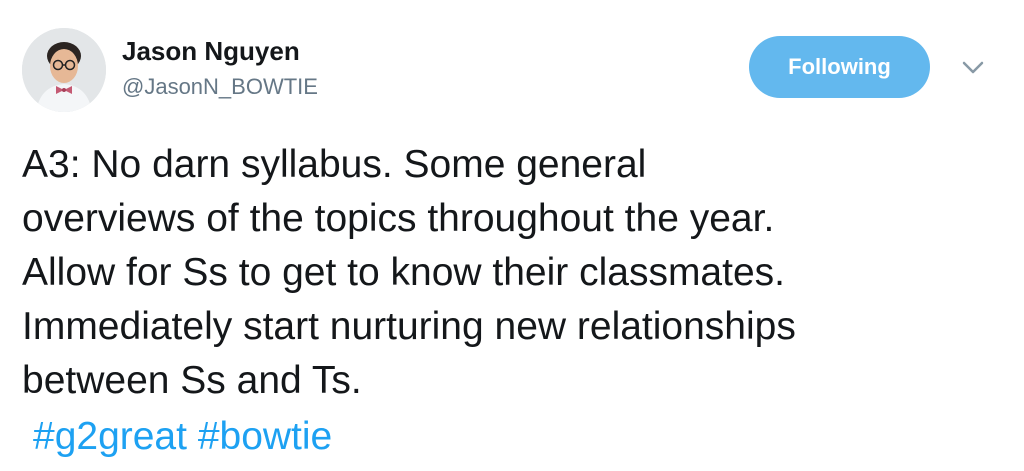 The height and width of the screenshot is (471, 1024). I want to click on hashtag-link-bowtie: #bowtie, so click(265, 436).